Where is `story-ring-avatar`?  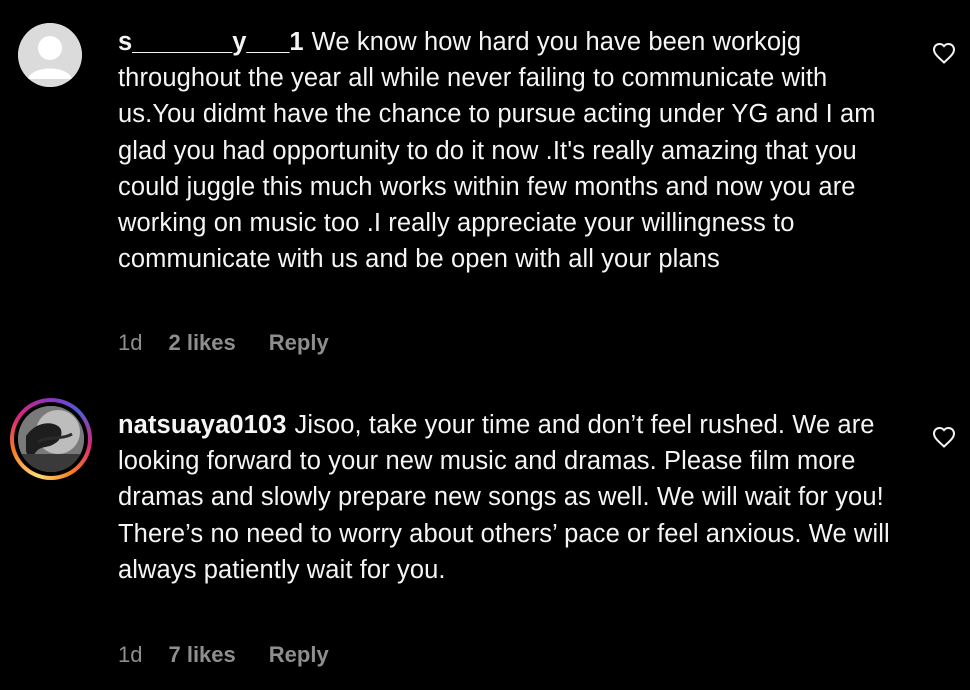 story-ring-avatar is located at coordinates (51, 439).